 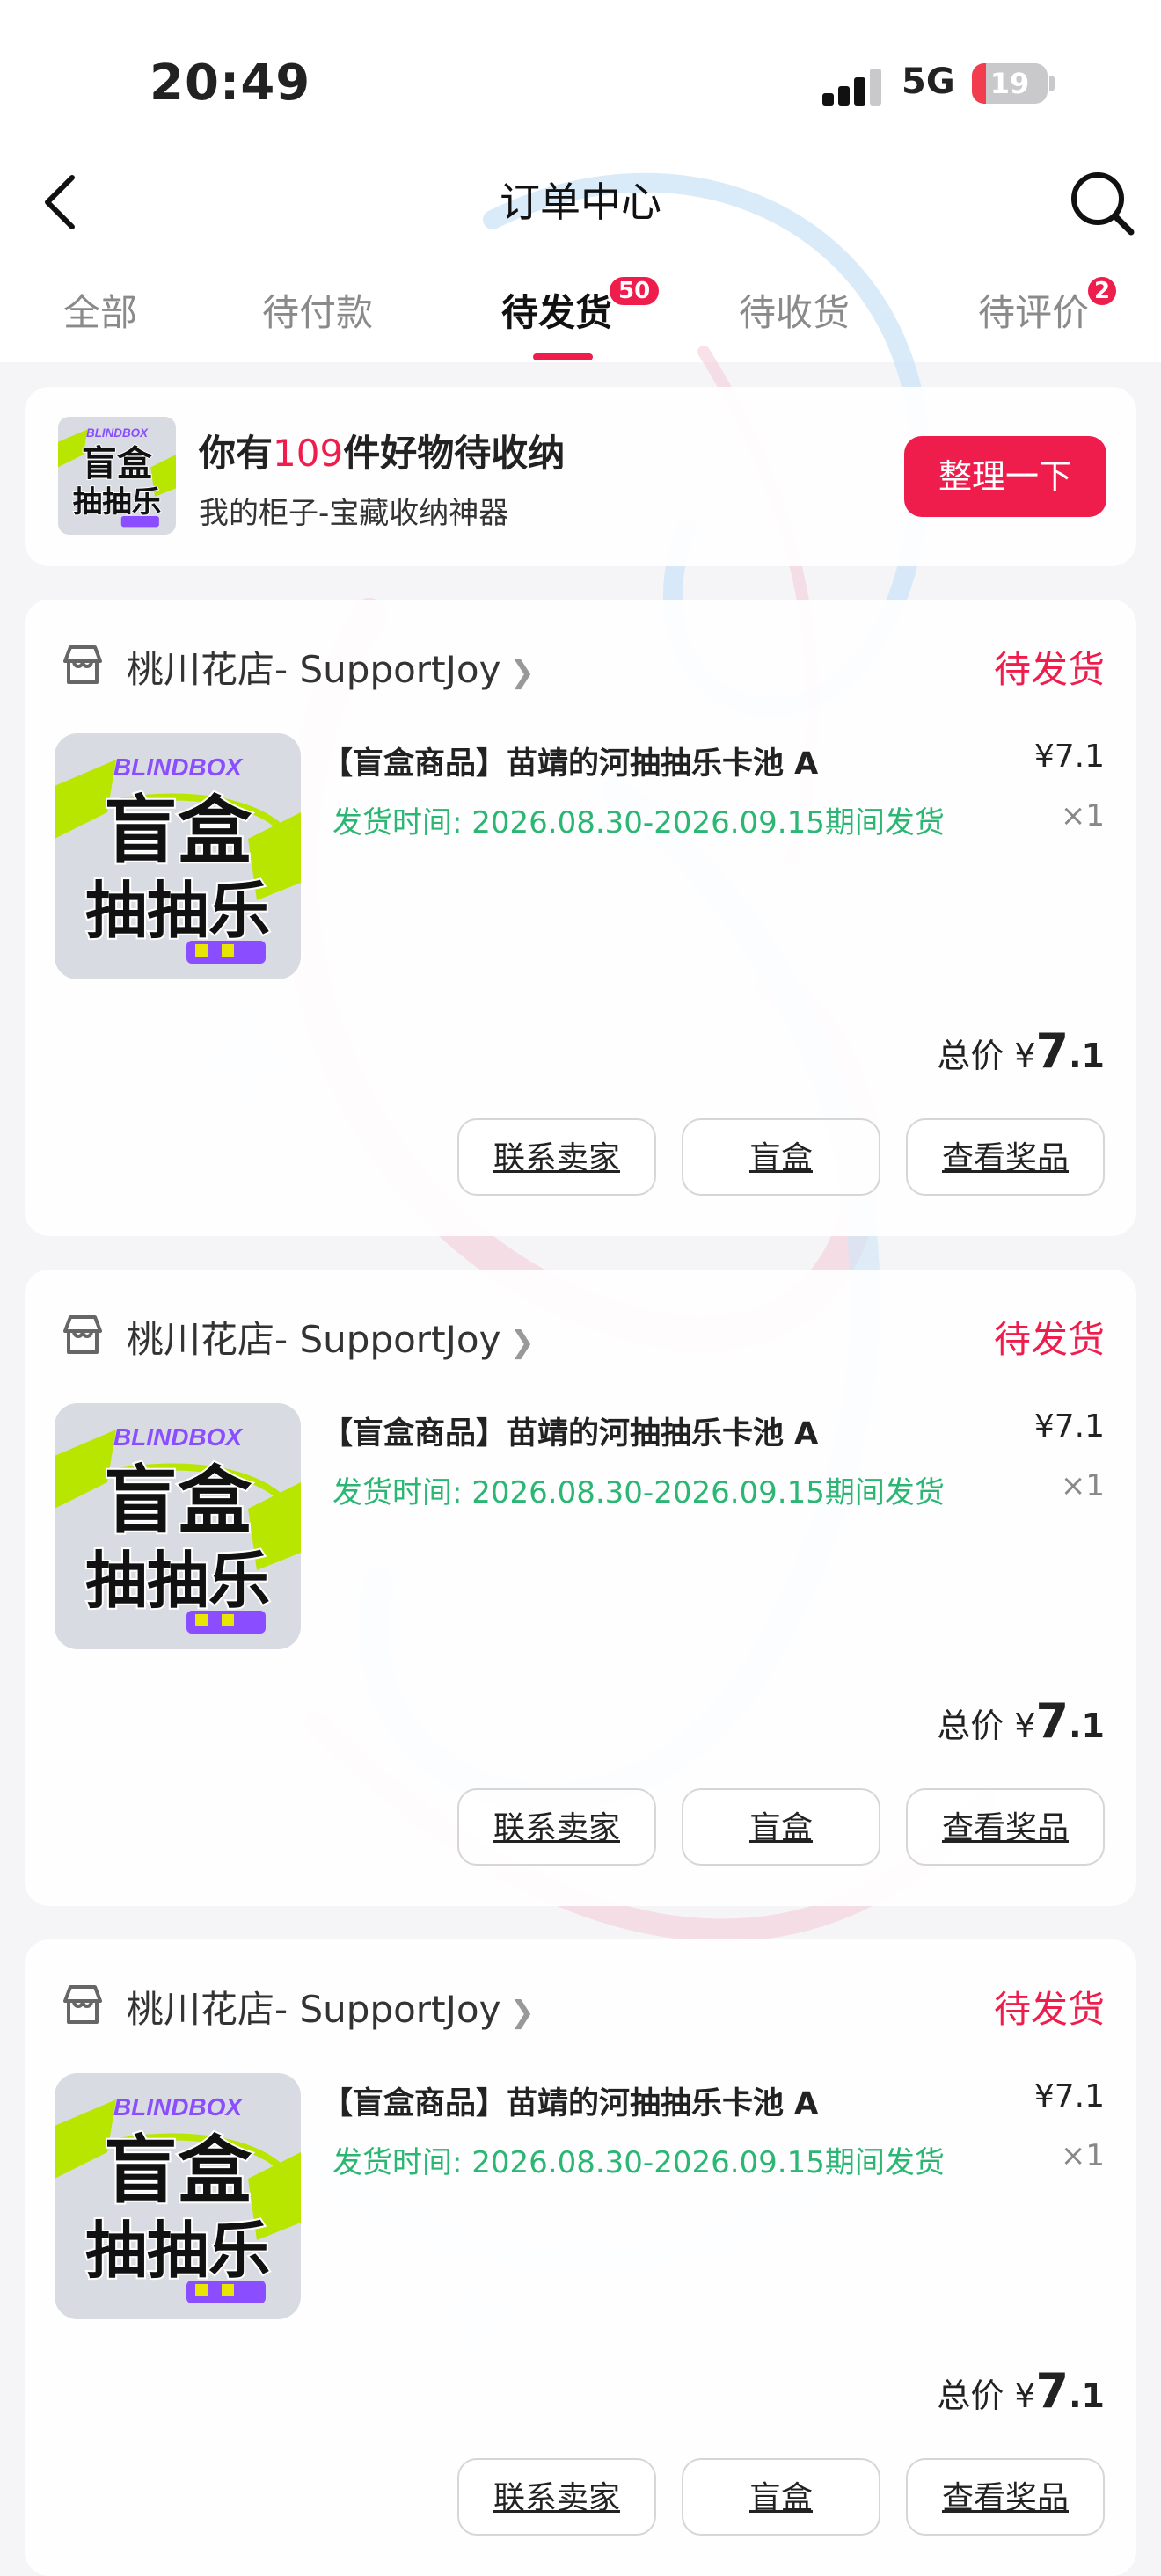 I want to click on tab-pending-receipt: 待收货, so click(x=794, y=310).